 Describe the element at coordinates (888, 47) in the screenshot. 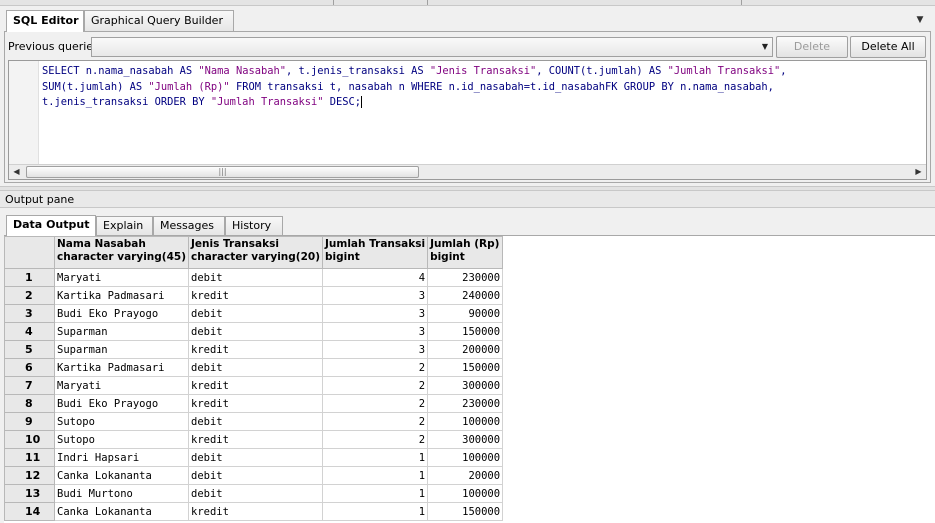

I see `delete-all-button: Delete All` at that location.